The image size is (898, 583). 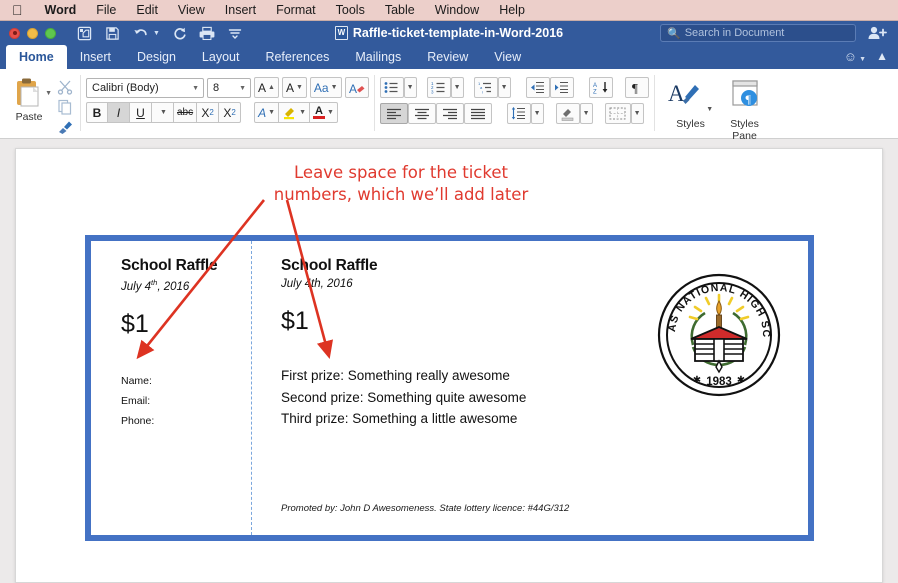 I want to click on menu-item-help: Help, so click(x=512, y=10).